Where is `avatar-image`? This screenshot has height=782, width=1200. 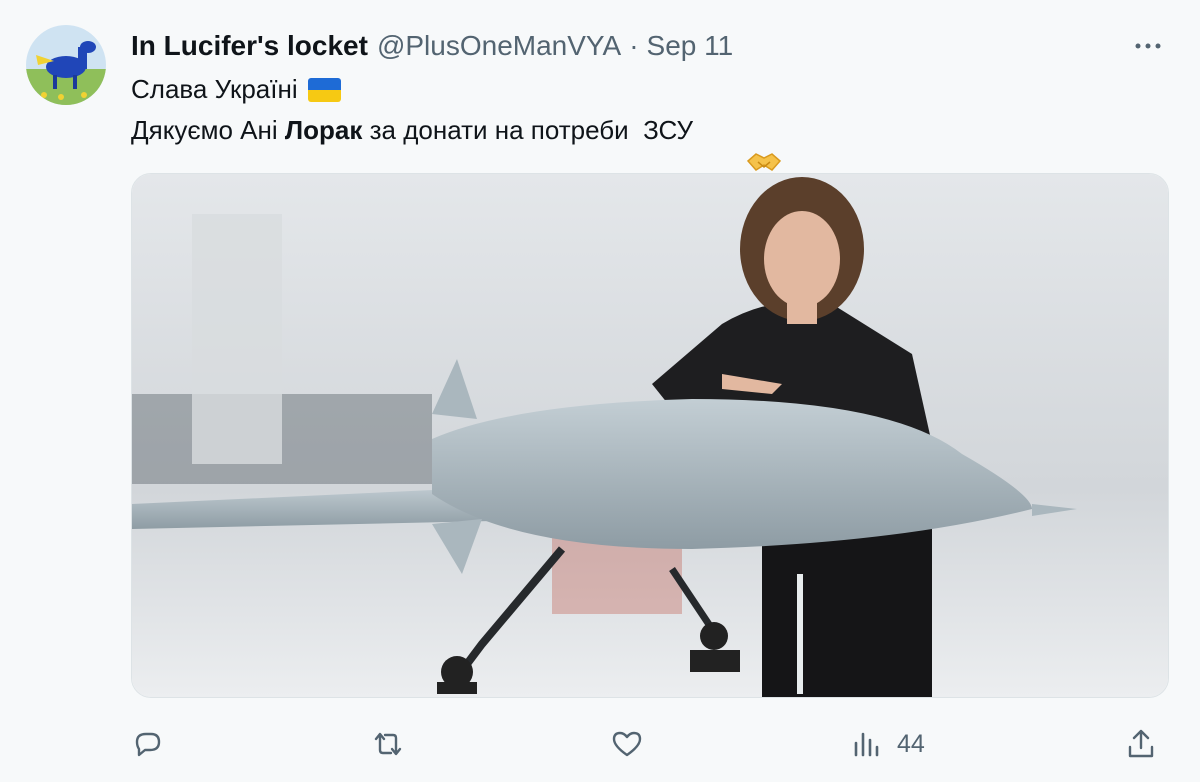 avatar-image is located at coordinates (66, 65).